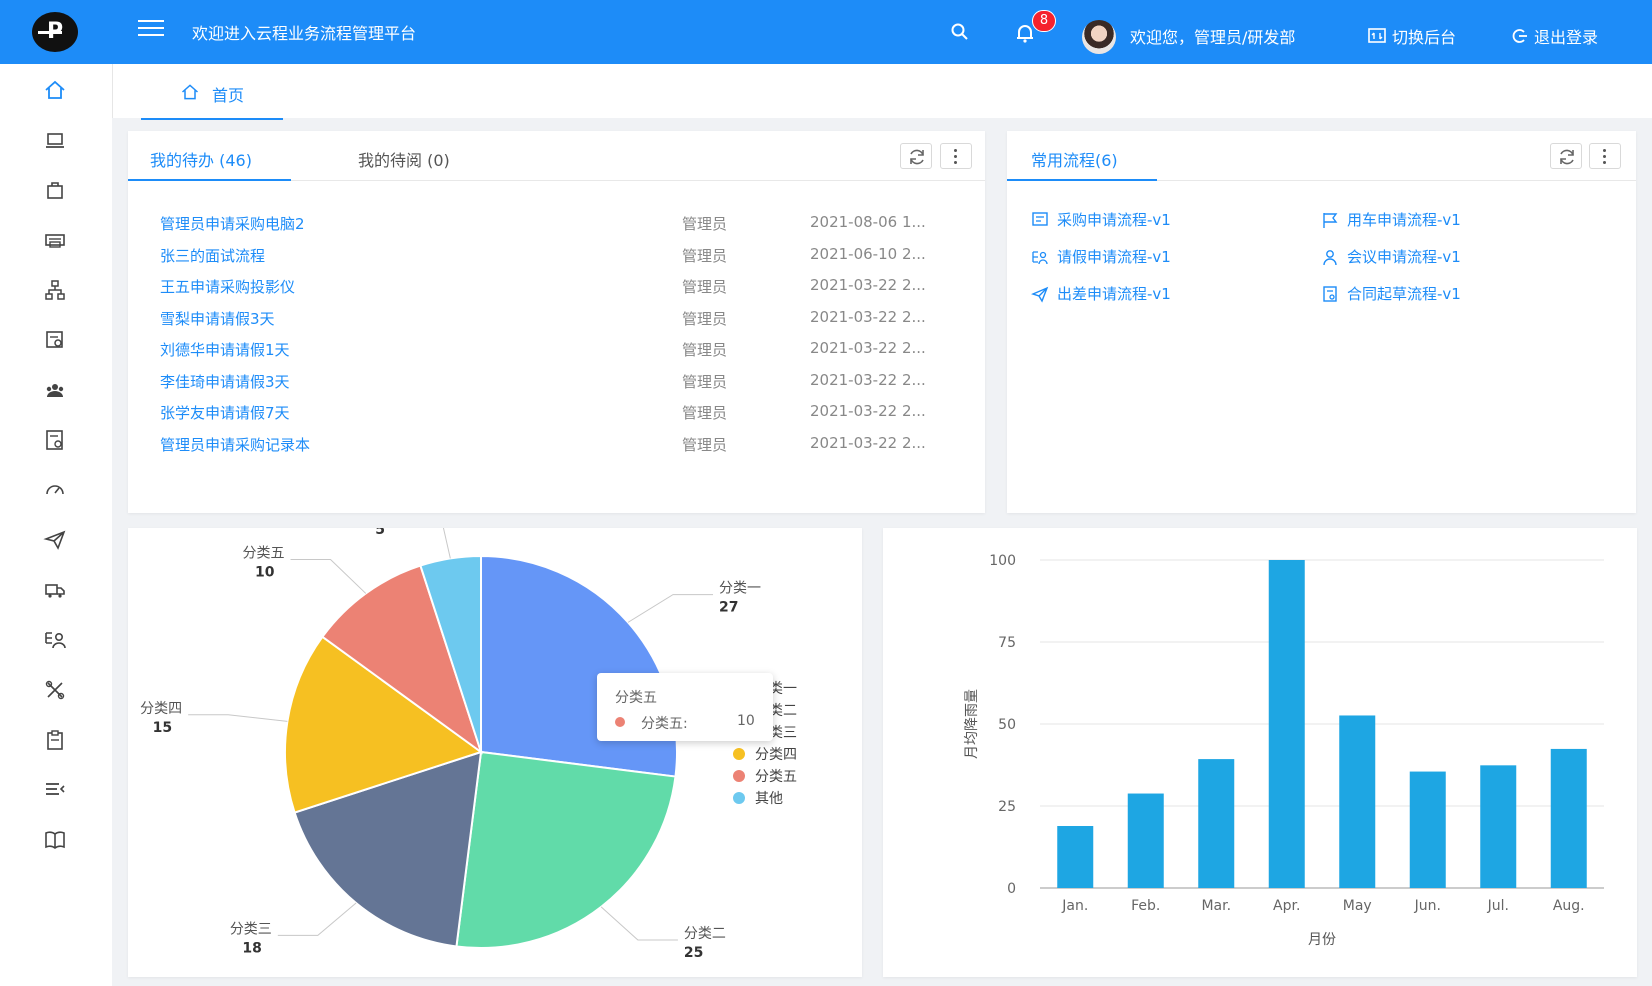 The width and height of the screenshot is (1652, 986). What do you see at coordinates (225, 349) in the screenshot?
I see `todo-title: 刘德华申请请假1天` at bounding box center [225, 349].